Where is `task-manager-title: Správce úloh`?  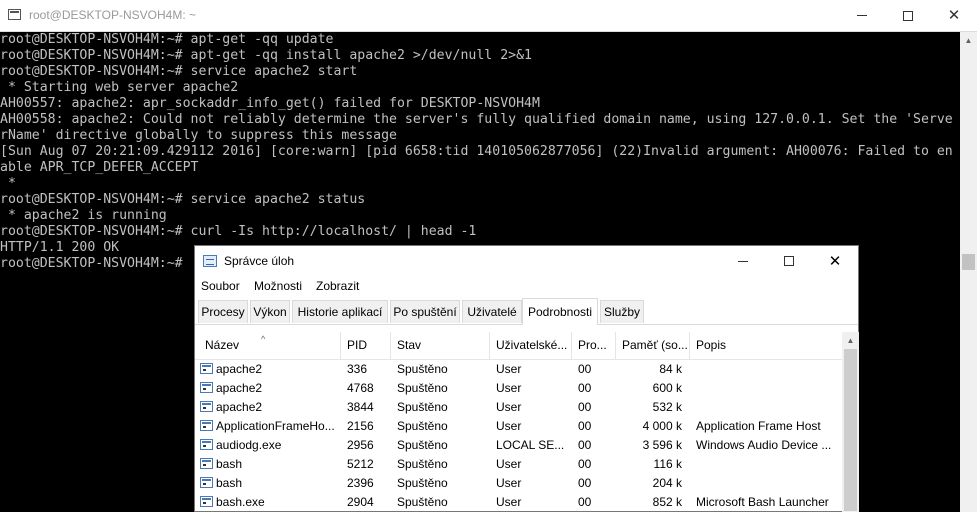 task-manager-title: Správce úloh is located at coordinates (259, 261).